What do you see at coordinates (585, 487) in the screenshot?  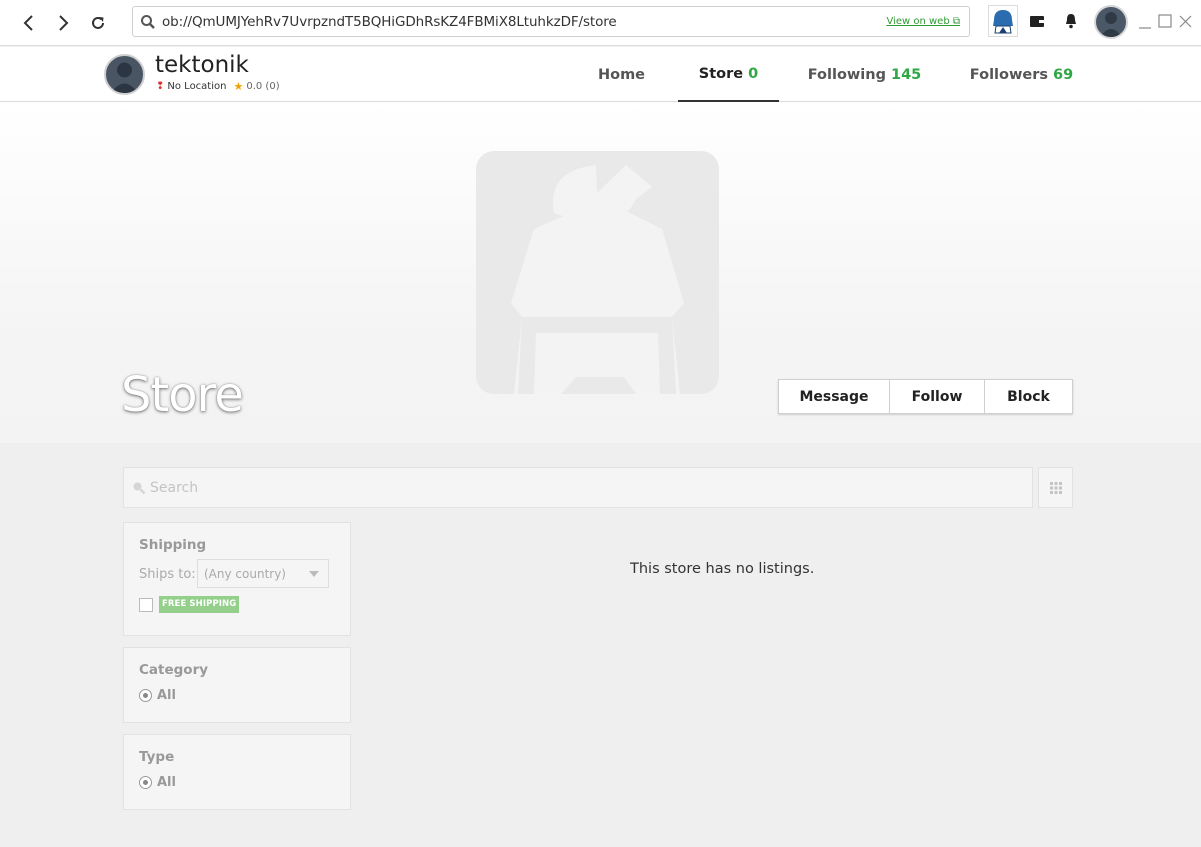 I see `search-input` at bounding box center [585, 487].